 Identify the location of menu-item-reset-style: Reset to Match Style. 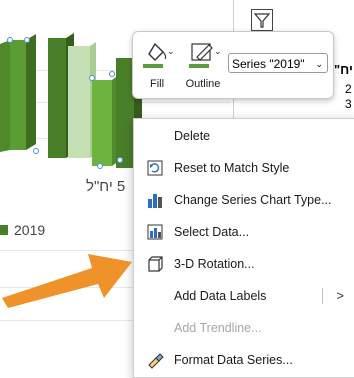
(244, 168).